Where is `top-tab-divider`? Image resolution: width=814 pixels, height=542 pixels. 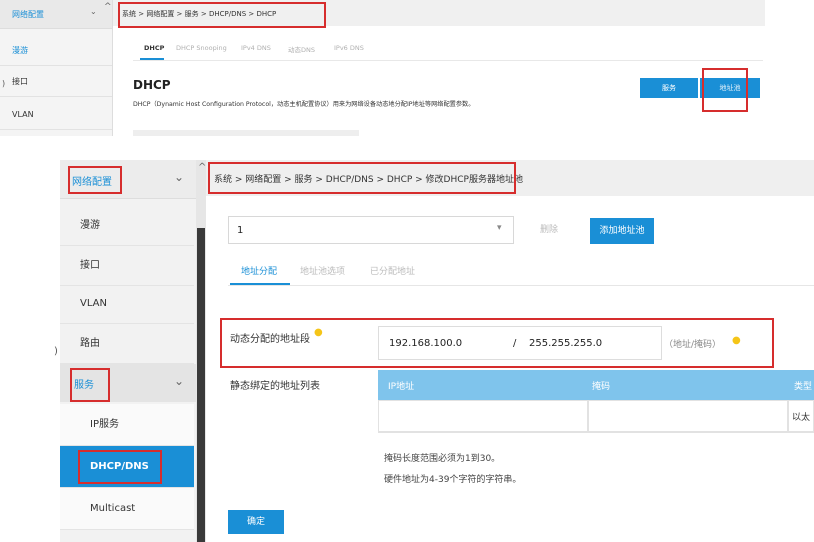 top-tab-divider is located at coordinates (448, 60).